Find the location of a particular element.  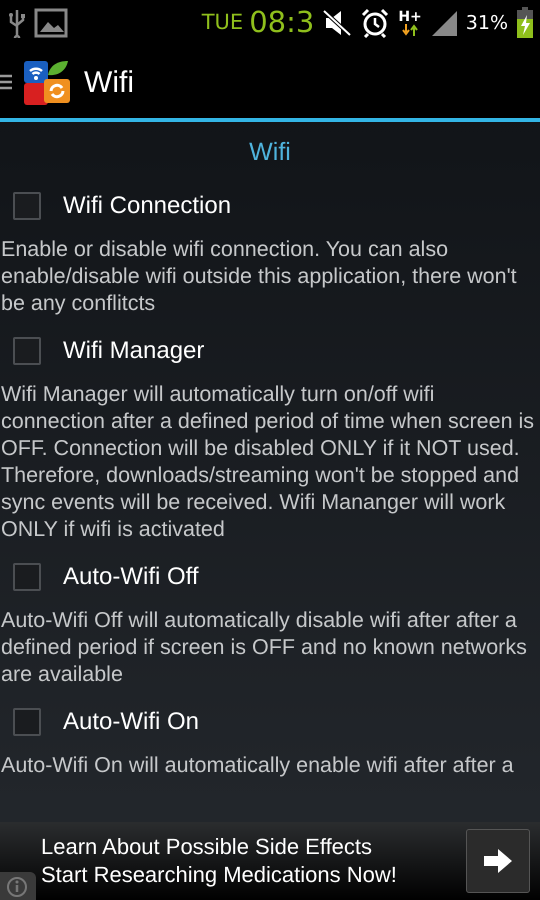

setting-title: Auto-Wifi Off is located at coordinates (131, 576).